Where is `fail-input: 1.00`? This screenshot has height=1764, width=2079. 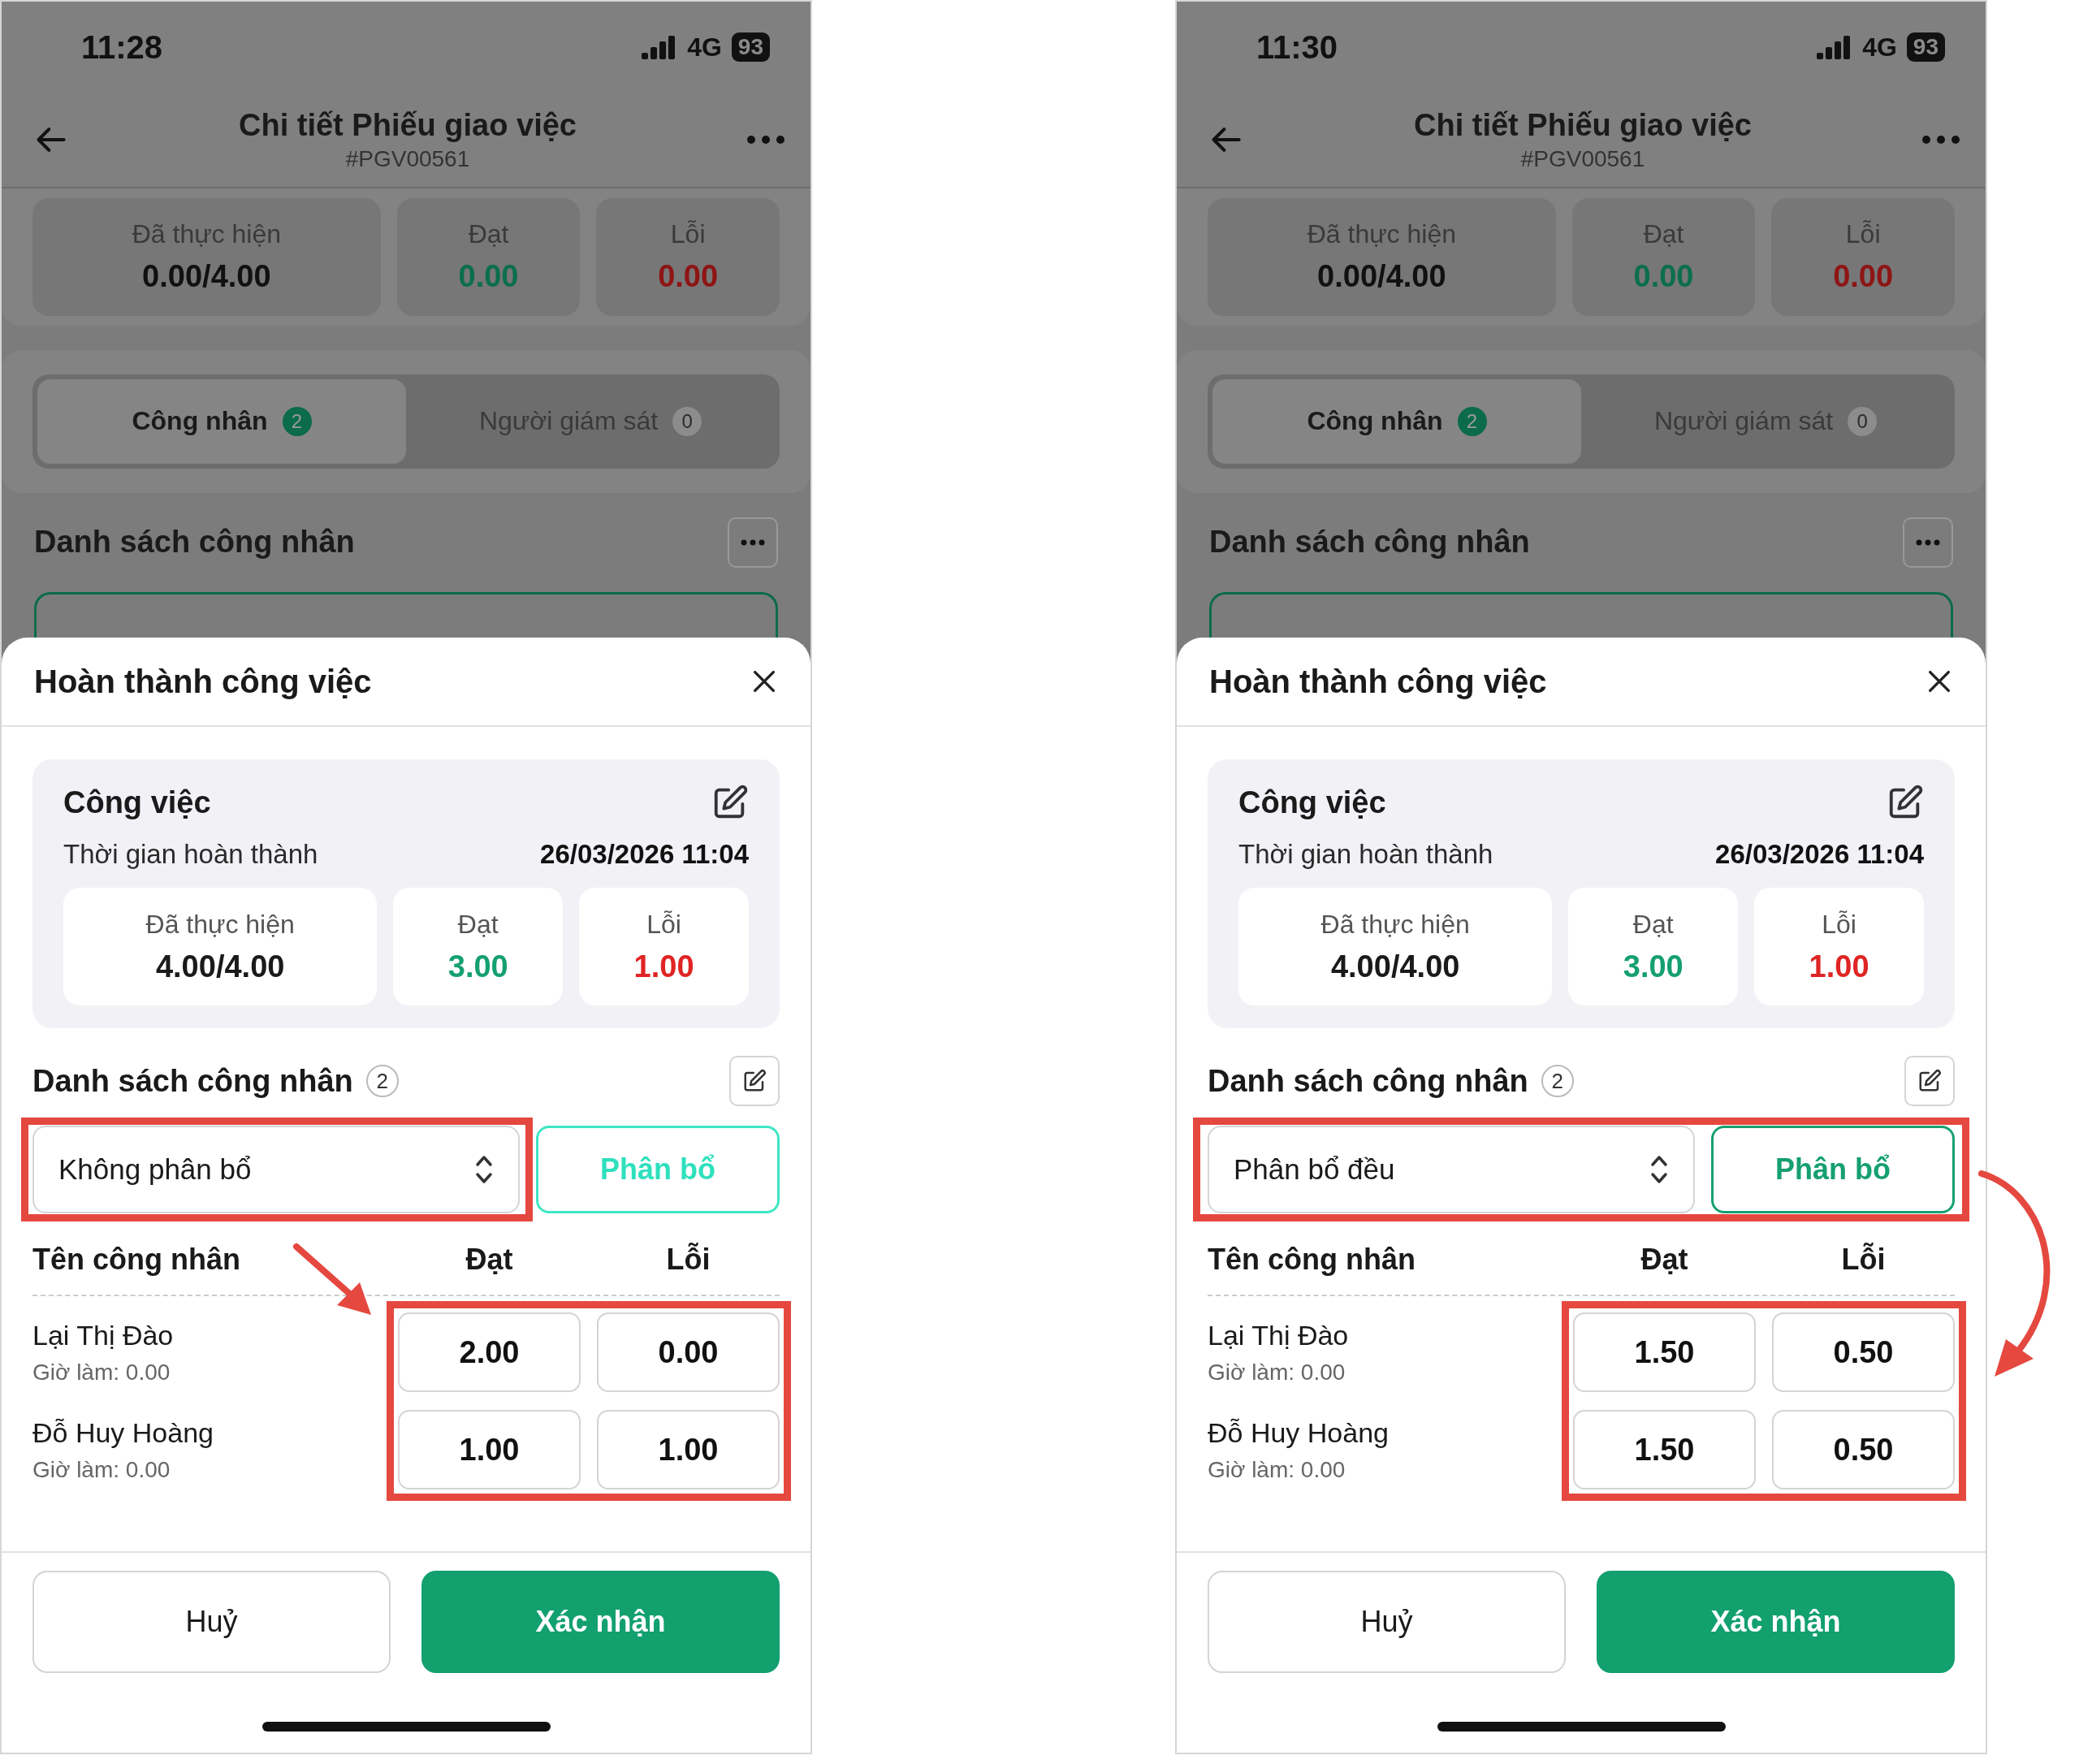
fail-input: 1.00 is located at coordinates (688, 1449).